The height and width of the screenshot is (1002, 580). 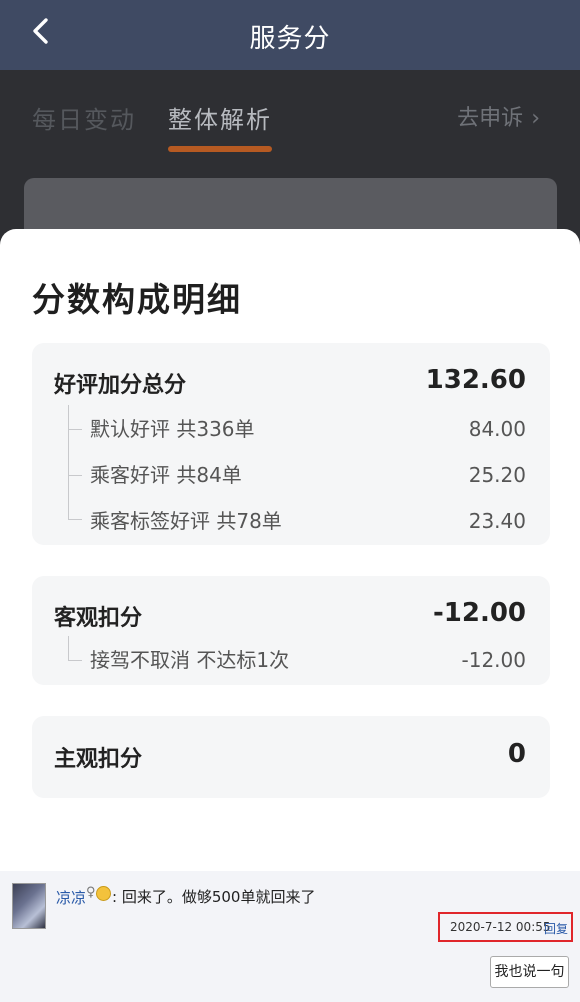 What do you see at coordinates (166, 475) in the screenshot?
I see `item-label: 乘客好评 共84单` at bounding box center [166, 475].